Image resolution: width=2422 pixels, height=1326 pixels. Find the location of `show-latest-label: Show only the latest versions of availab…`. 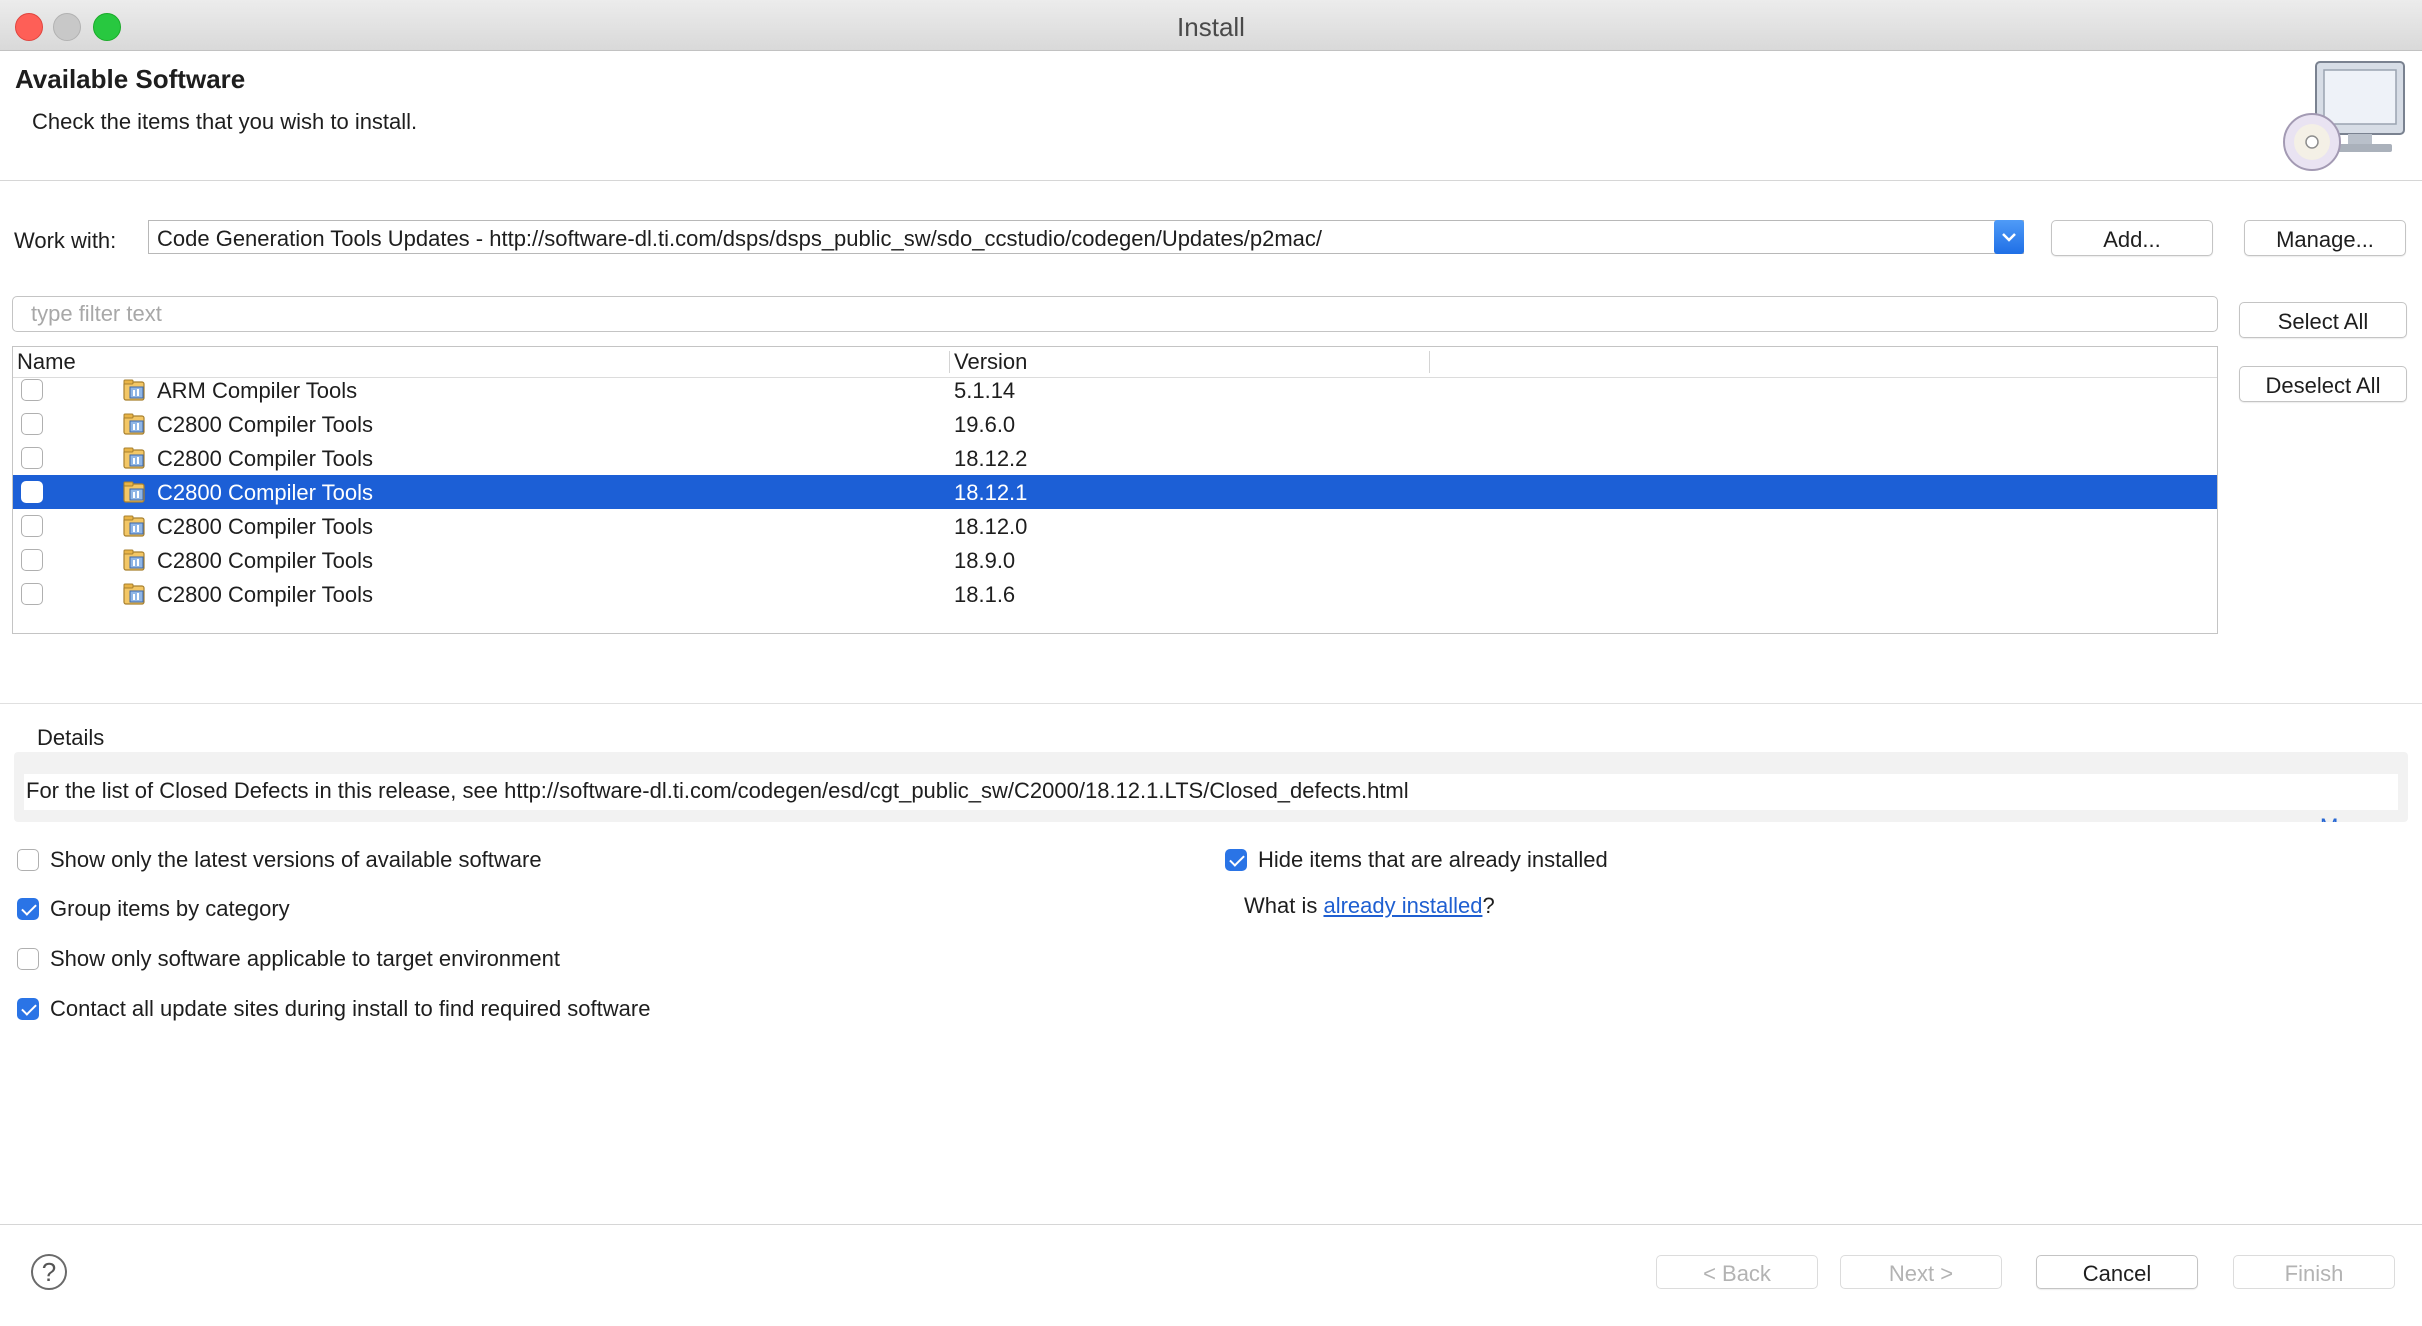

show-latest-label: Show only the latest versions of availab… is located at coordinates (296, 859).